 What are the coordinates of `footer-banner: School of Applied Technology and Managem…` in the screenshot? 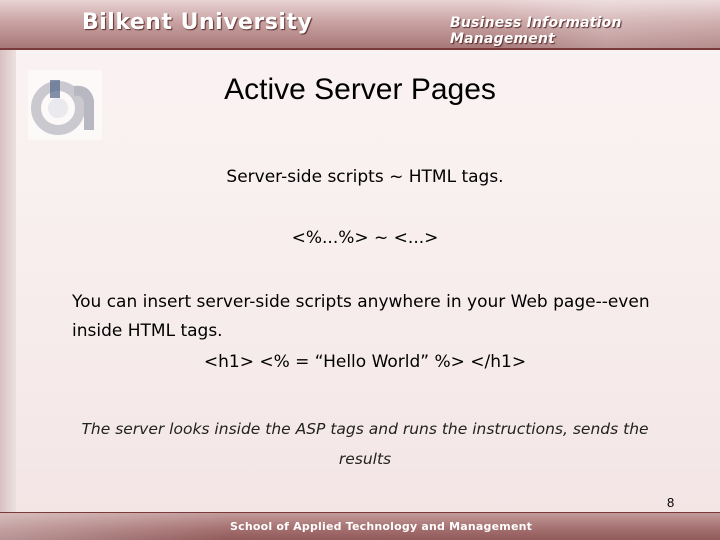 It's located at (360, 526).